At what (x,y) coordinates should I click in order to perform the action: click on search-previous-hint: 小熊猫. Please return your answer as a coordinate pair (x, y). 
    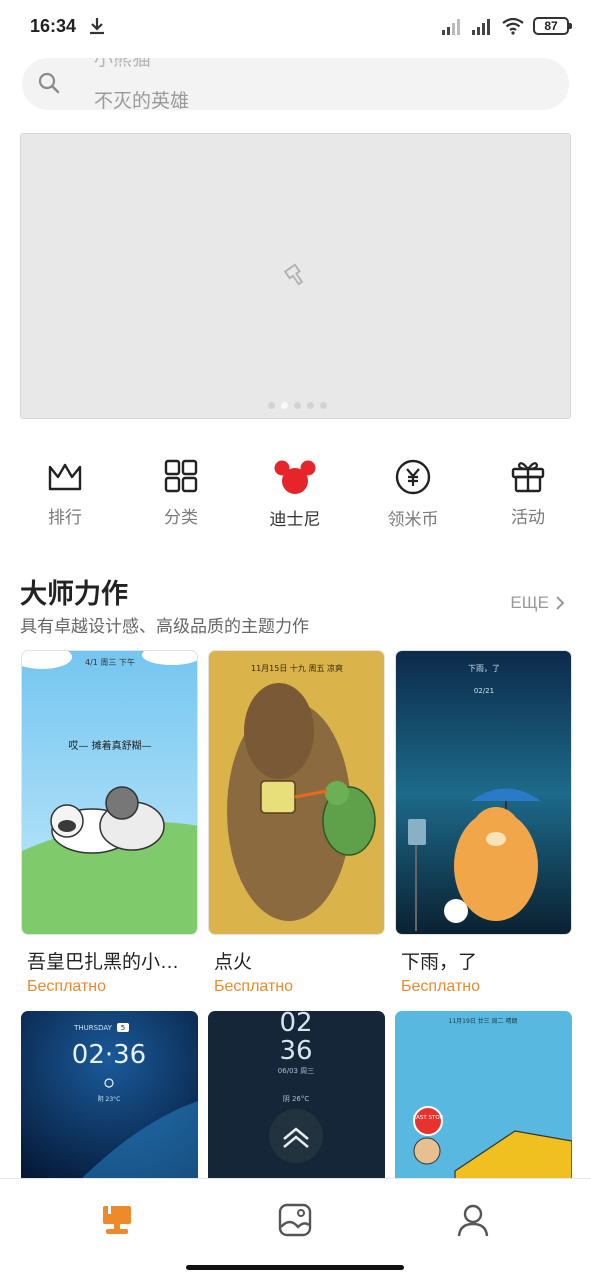
    Looking at the image, I should click on (123, 64).